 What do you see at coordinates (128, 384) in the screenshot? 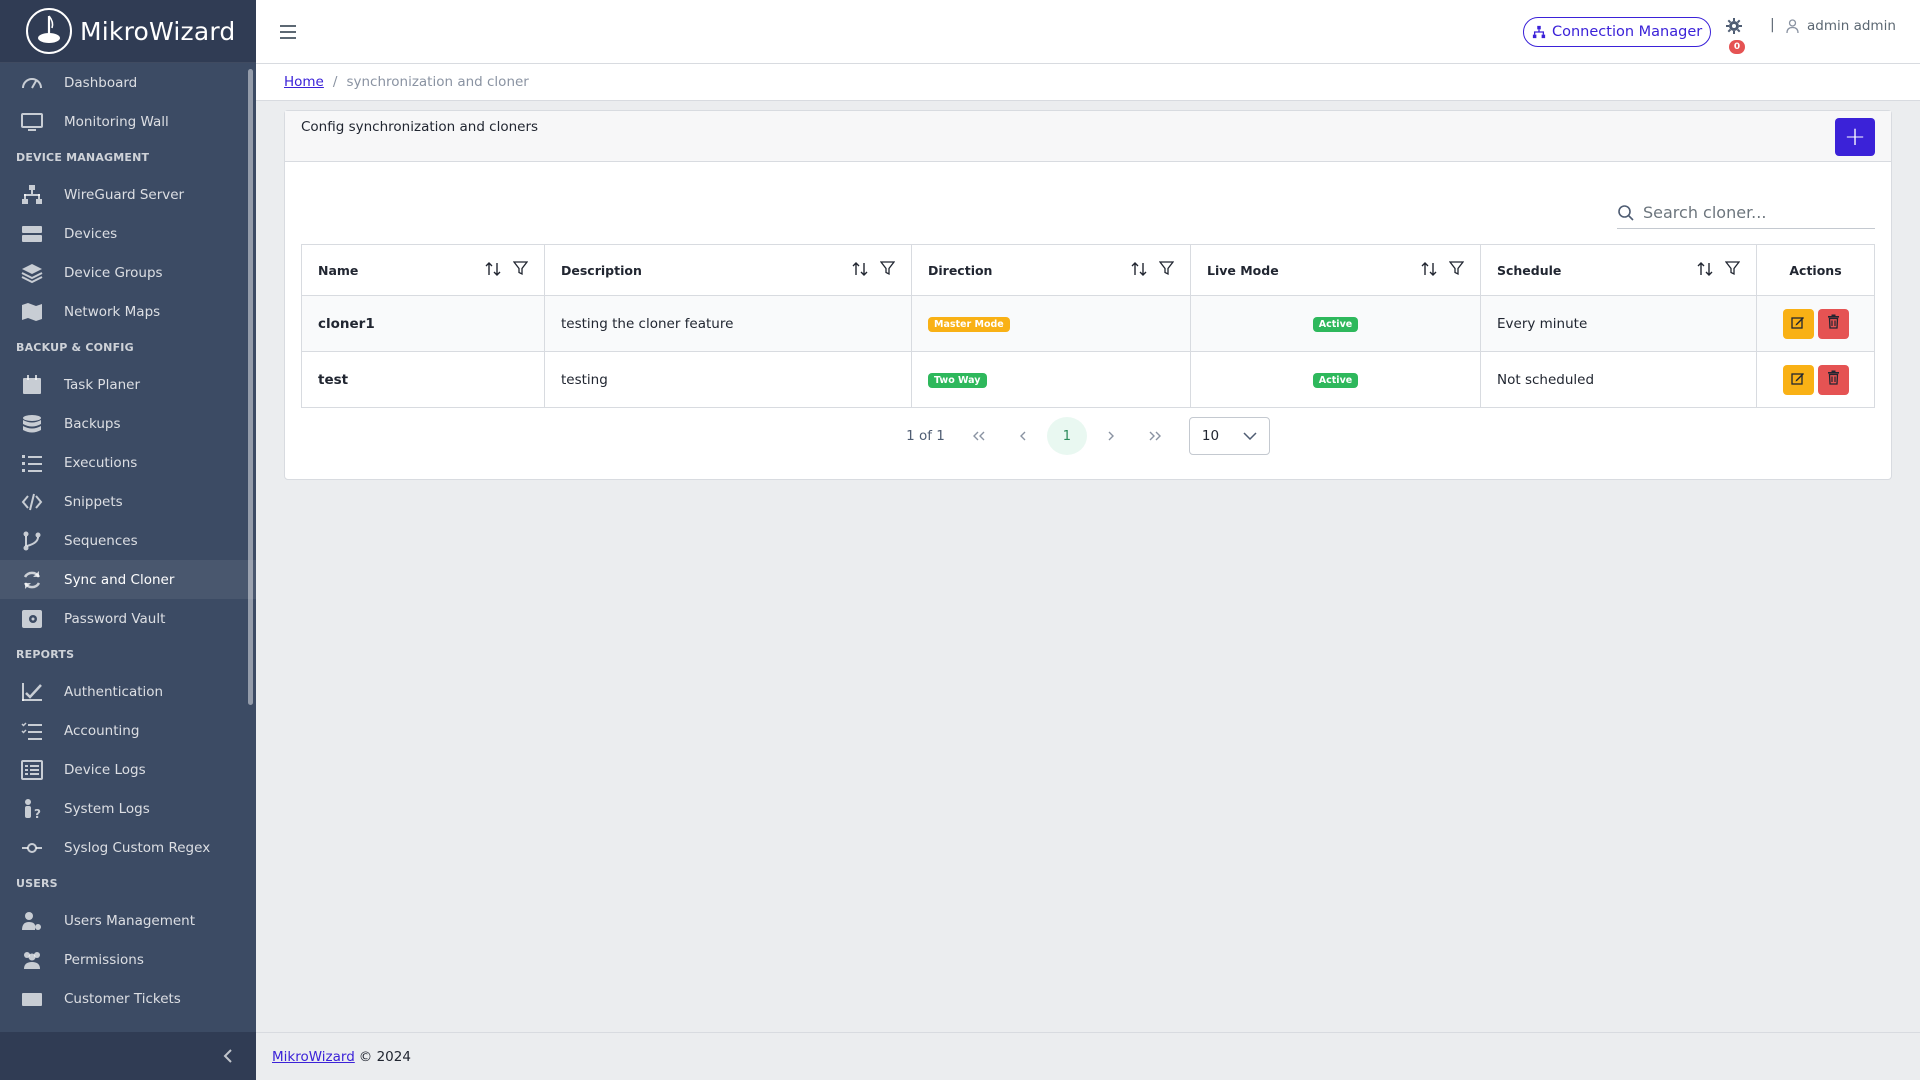
I see `sidebar-item-task-planer: Task Planer` at bounding box center [128, 384].